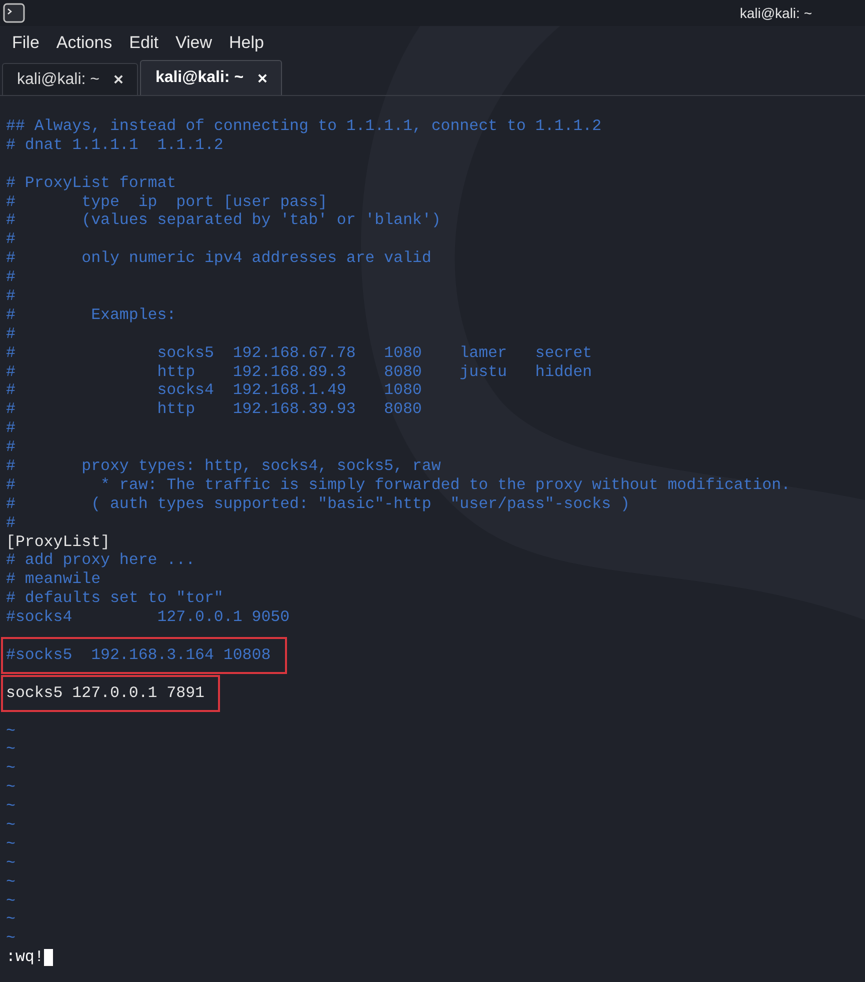 The width and height of the screenshot is (865, 982). What do you see at coordinates (26, 43) in the screenshot?
I see `menu-item: File` at bounding box center [26, 43].